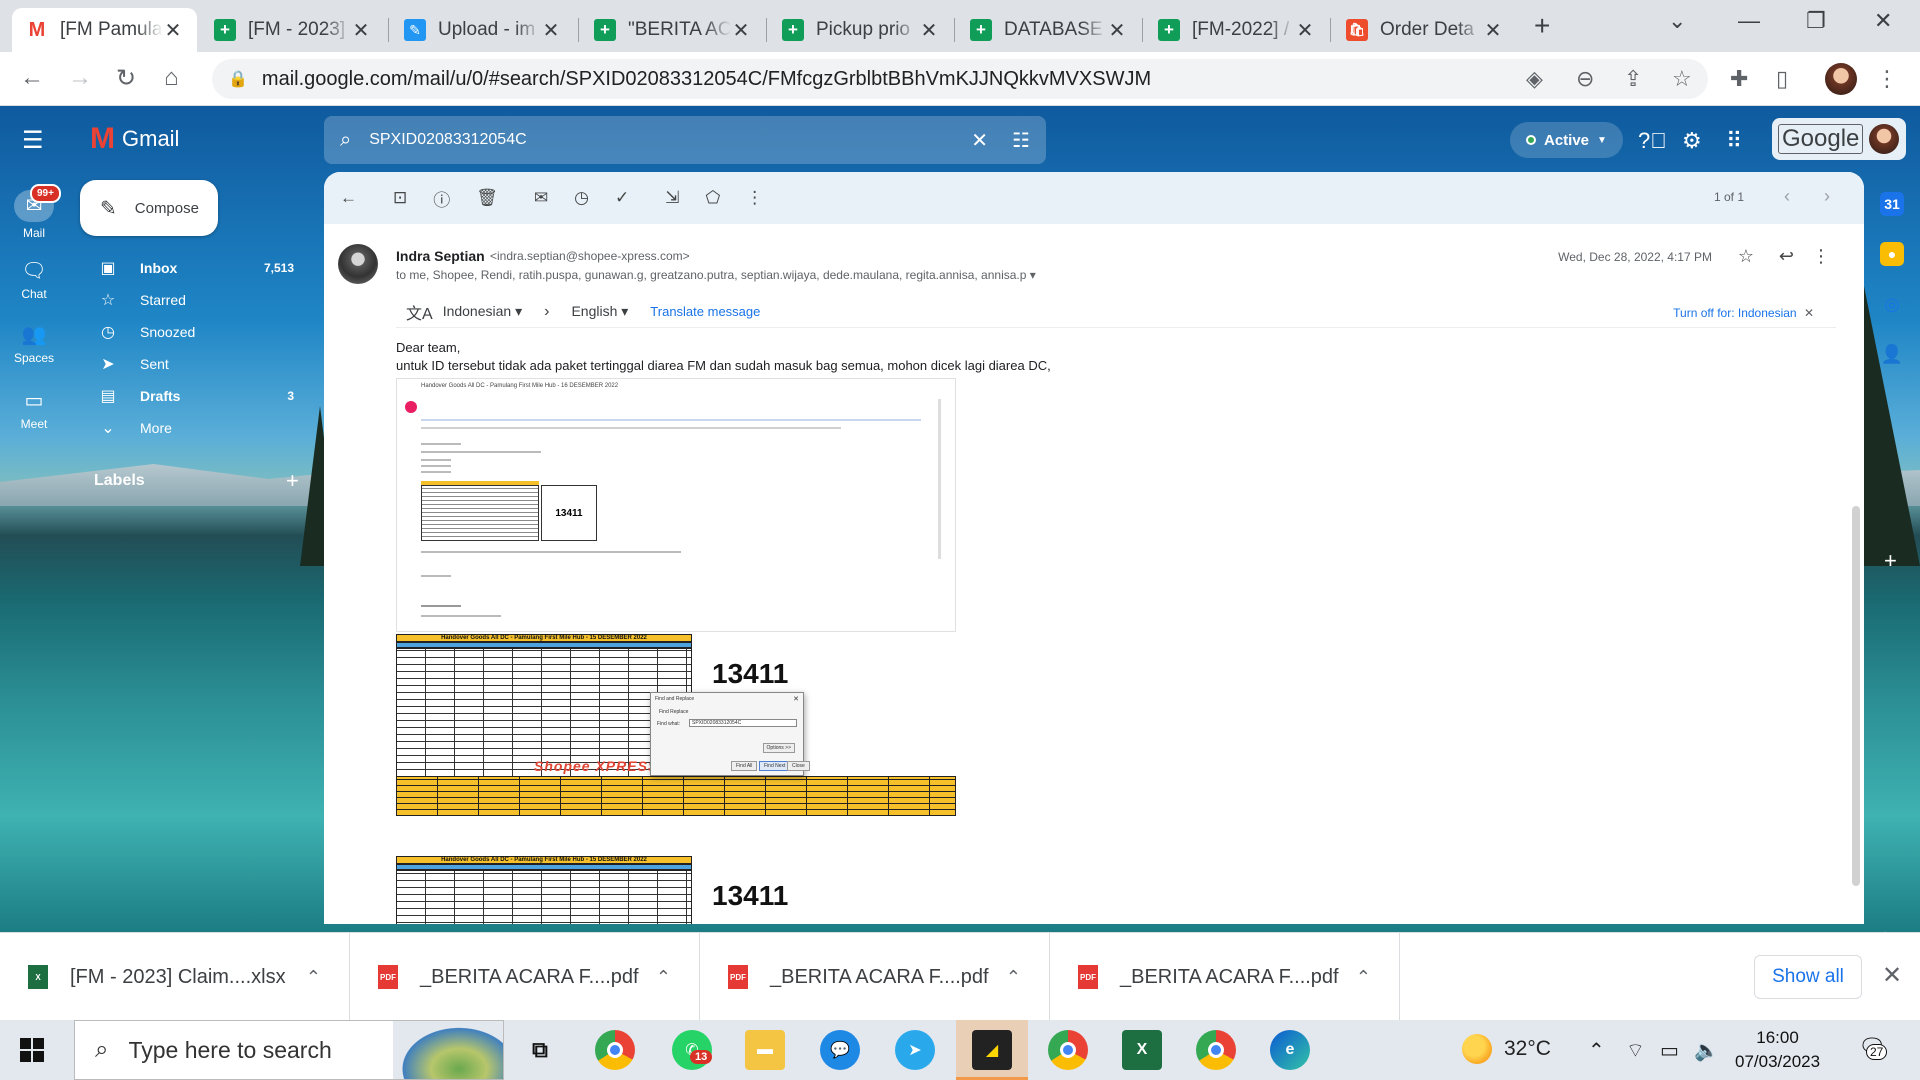 The height and width of the screenshot is (1080, 1920). Describe the element at coordinates (992, 1050) in the screenshot. I see `sticky-notes-icon: ◢` at that location.